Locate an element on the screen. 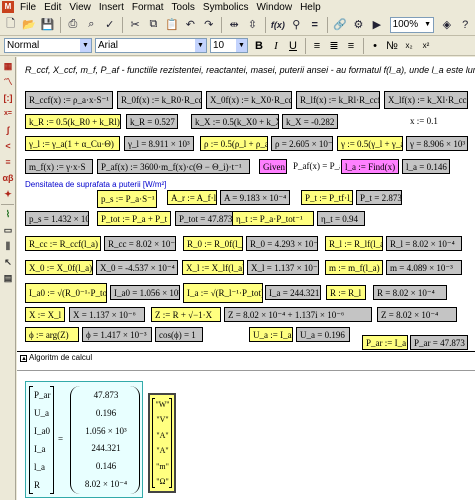 The width and height of the screenshot is (475, 500). power-density-note: Densitatea de suprafata a puterii [W/m²] is located at coordinates (95, 184).